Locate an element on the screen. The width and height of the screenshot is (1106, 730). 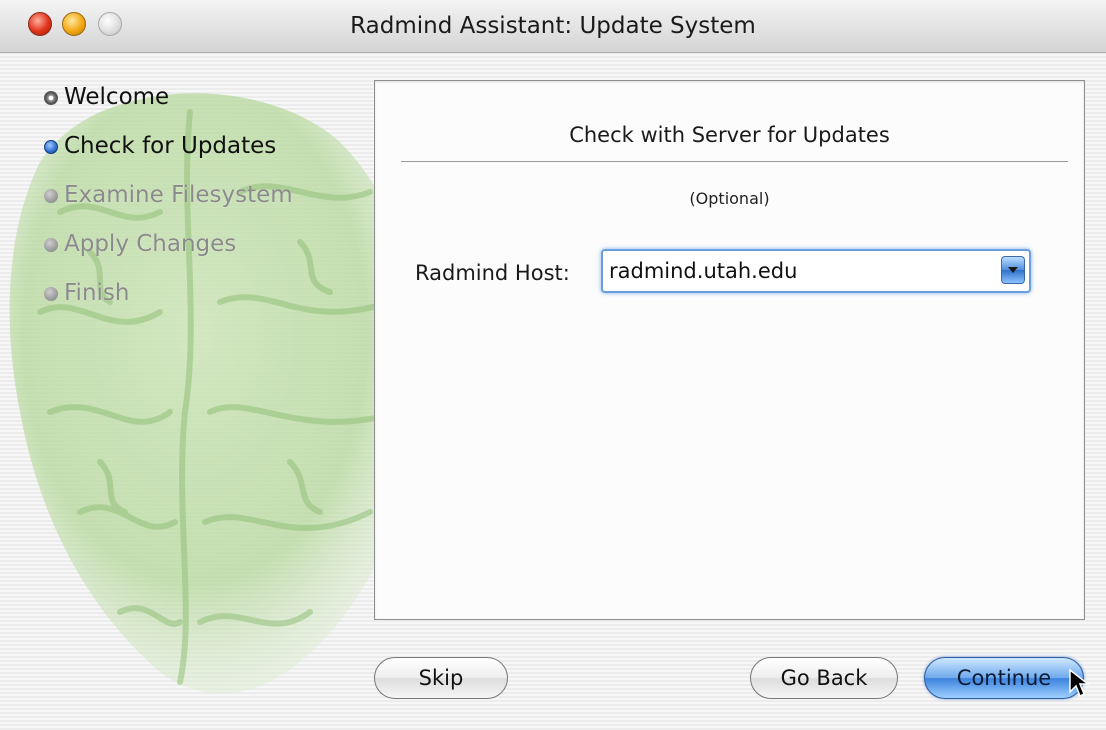
step-apply-changes: Apply Changes is located at coordinates (168, 253).